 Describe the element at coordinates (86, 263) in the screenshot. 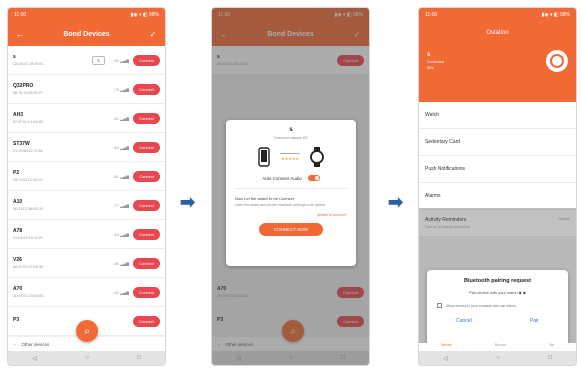

I see `list-item: V26 6A:0F:B2:47:D9:3E -85 ▂▄▆ Connect` at that location.